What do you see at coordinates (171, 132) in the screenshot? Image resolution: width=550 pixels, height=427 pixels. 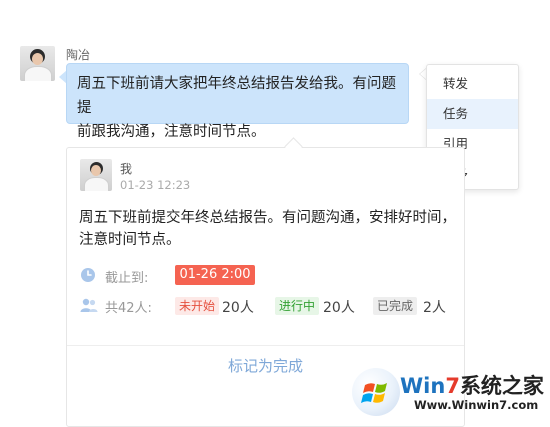 I see `message-text-line2: 前跟我沟通，注意时间节点。` at bounding box center [171, 132].